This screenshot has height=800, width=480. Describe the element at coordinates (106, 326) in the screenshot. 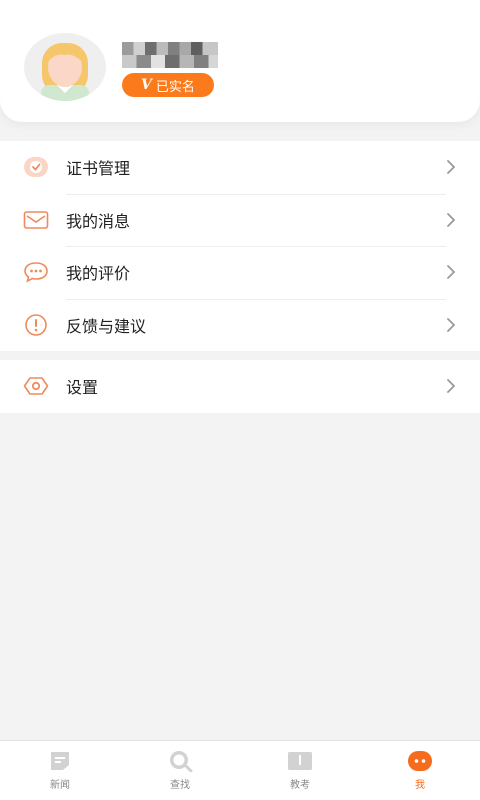

I see `menu-label-feedback: 反馈与建议` at that location.